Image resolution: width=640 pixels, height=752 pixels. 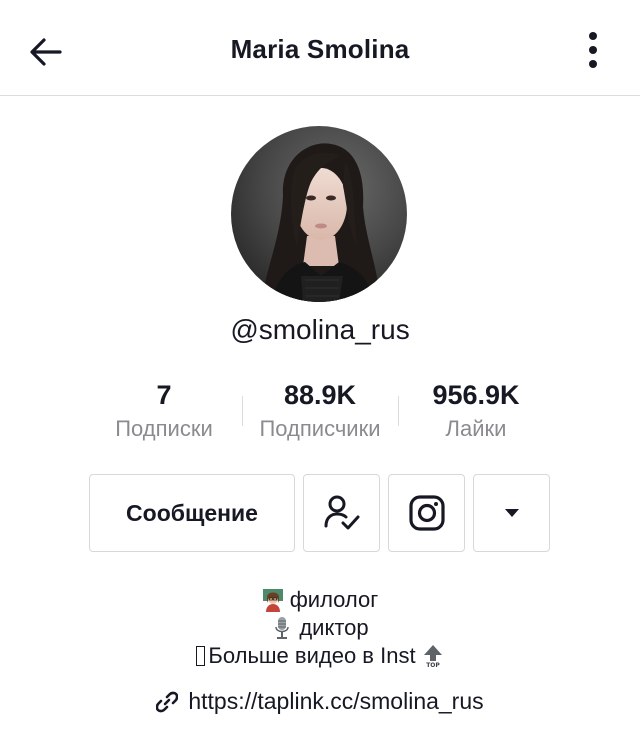 What do you see at coordinates (320, 329) in the screenshot?
I see `username: @smolina_rus` at bounding box center [320, 329].